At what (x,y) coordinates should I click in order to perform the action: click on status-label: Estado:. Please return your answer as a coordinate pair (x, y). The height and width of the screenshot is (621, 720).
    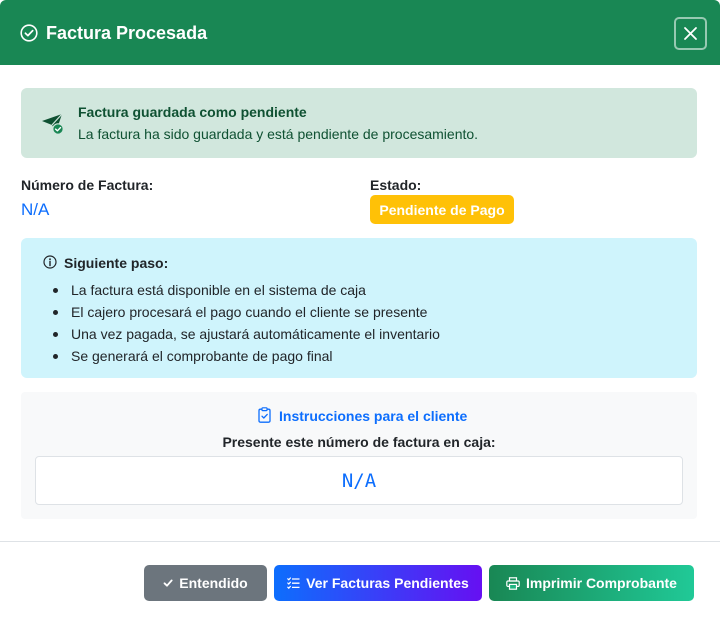
    Looking at the image, I should click on (396, 185).